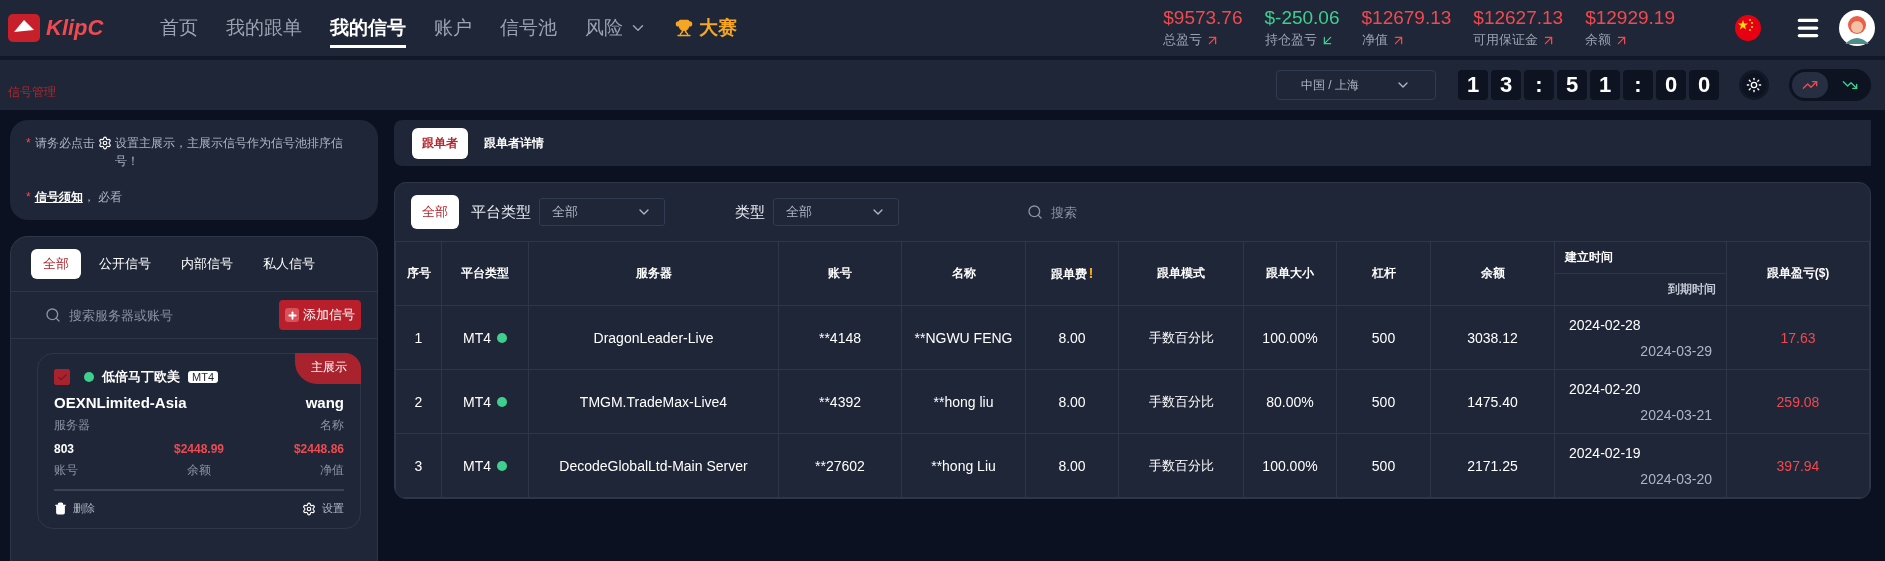 The width and height of the screenshot is (1885, 561). What do you see at coordinates (1810, 85) in the screenshot?
I see `trend-up-button` at bounding box center [1810, 85].